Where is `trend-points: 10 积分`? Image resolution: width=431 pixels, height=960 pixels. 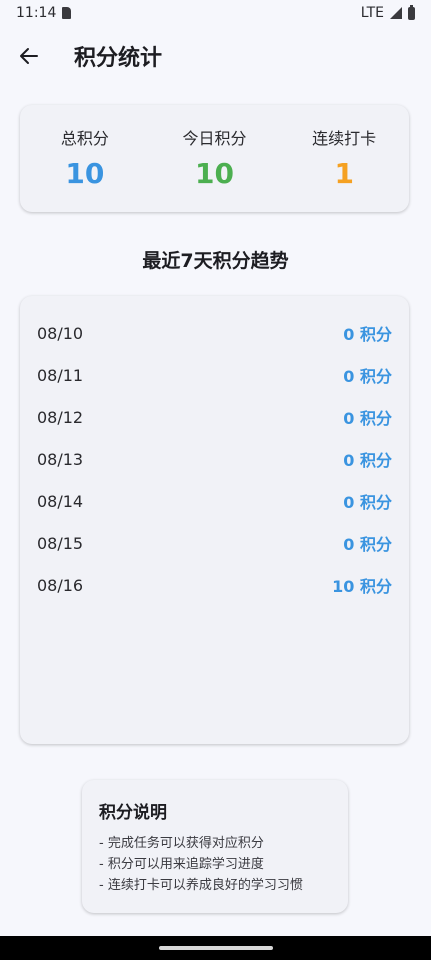 trend-points: 10 积分 is located at coordinates (362, 586).